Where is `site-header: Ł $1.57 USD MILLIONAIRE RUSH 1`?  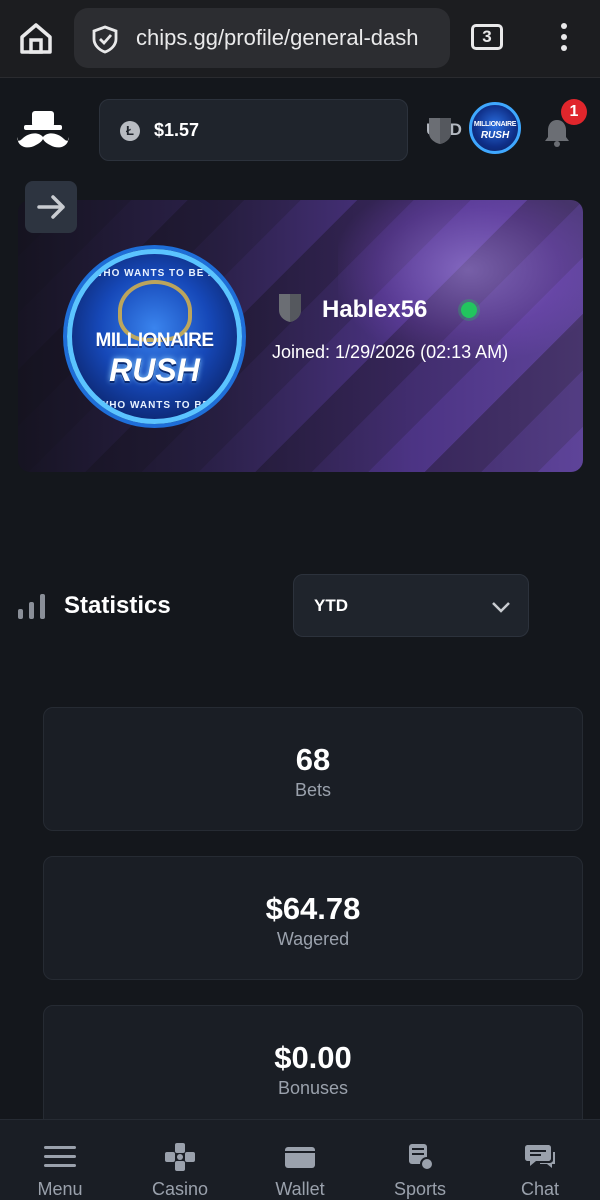
site-header: Ł $1.57 USD MILLIONAIRE RUSH 1 is located at coordinates (300, 129).